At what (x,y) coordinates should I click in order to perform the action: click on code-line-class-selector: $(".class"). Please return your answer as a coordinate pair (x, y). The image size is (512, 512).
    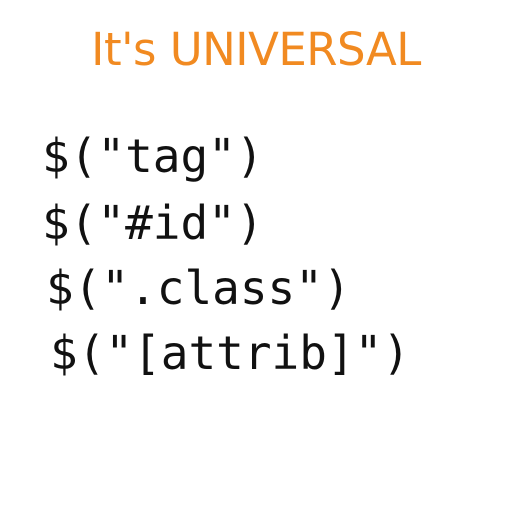
    Looking at the image, I should click on (198, 288).